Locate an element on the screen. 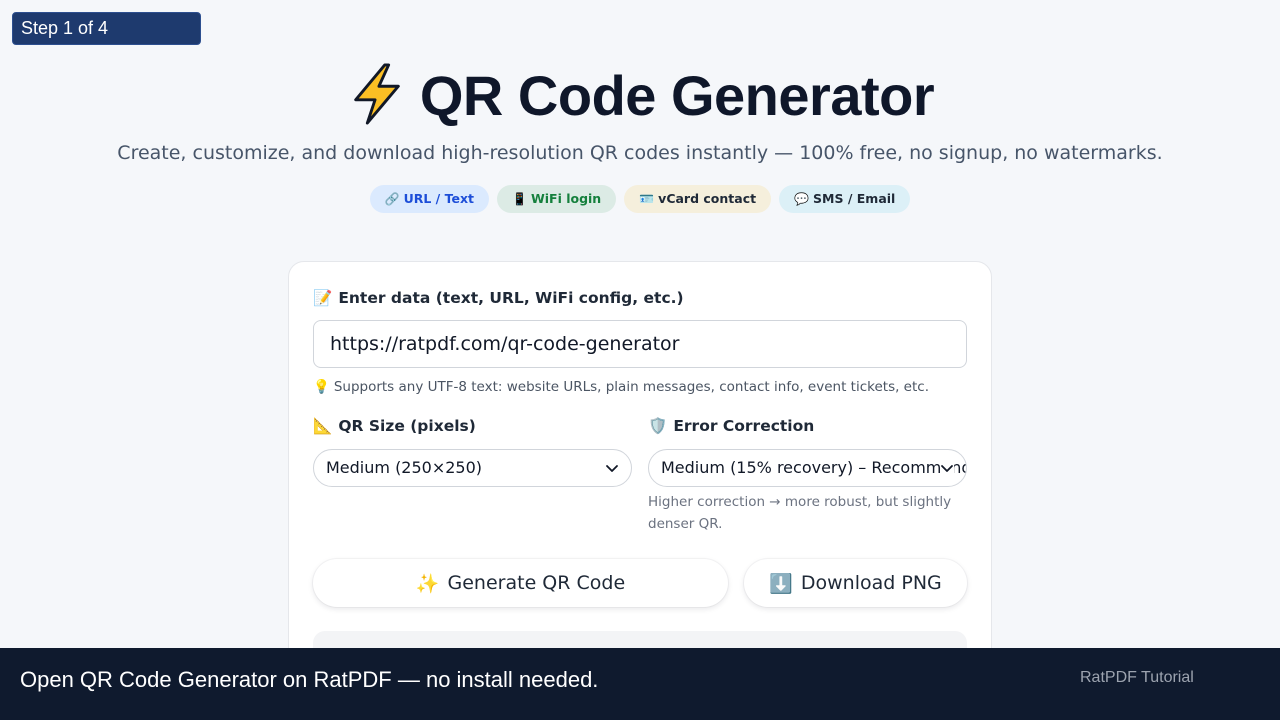  data-input is located at coordinates (640, 344).